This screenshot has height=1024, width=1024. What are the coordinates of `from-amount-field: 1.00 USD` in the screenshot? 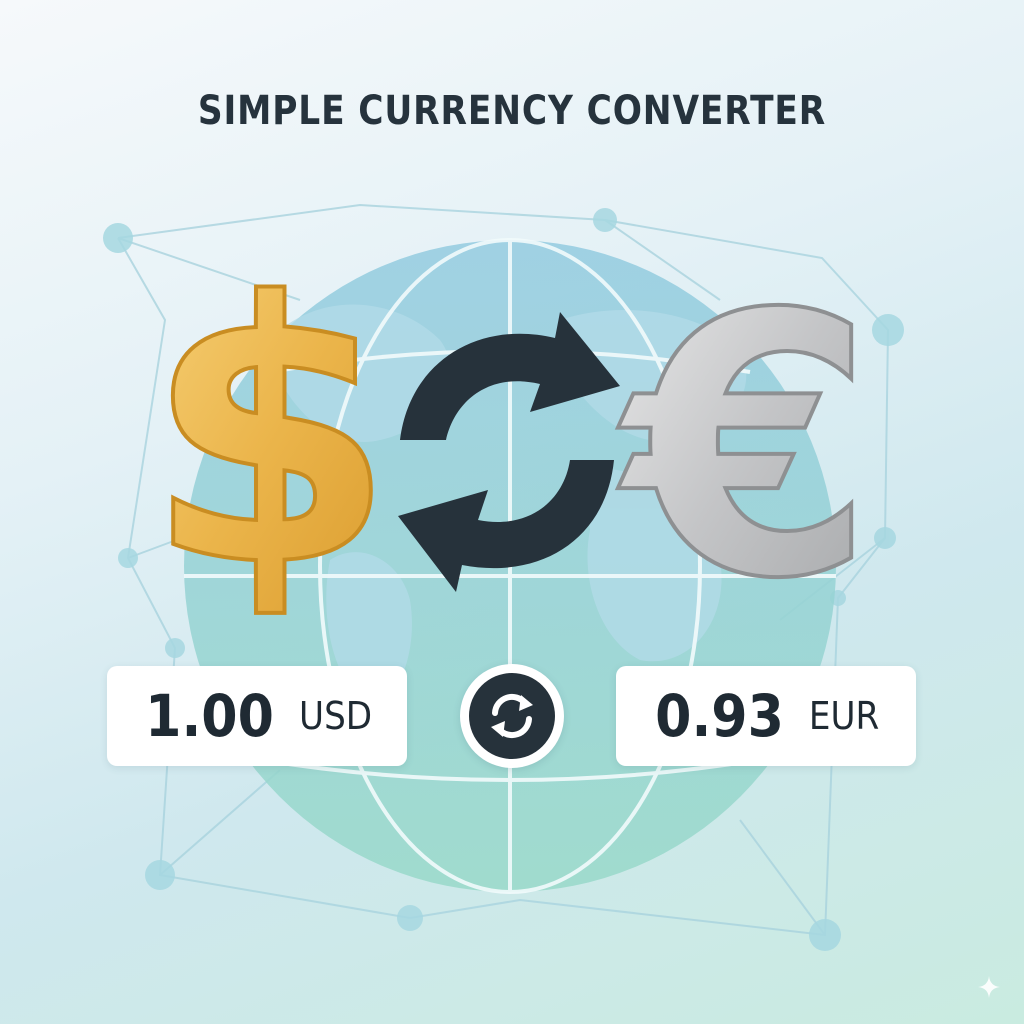 It's located at (257, 716).